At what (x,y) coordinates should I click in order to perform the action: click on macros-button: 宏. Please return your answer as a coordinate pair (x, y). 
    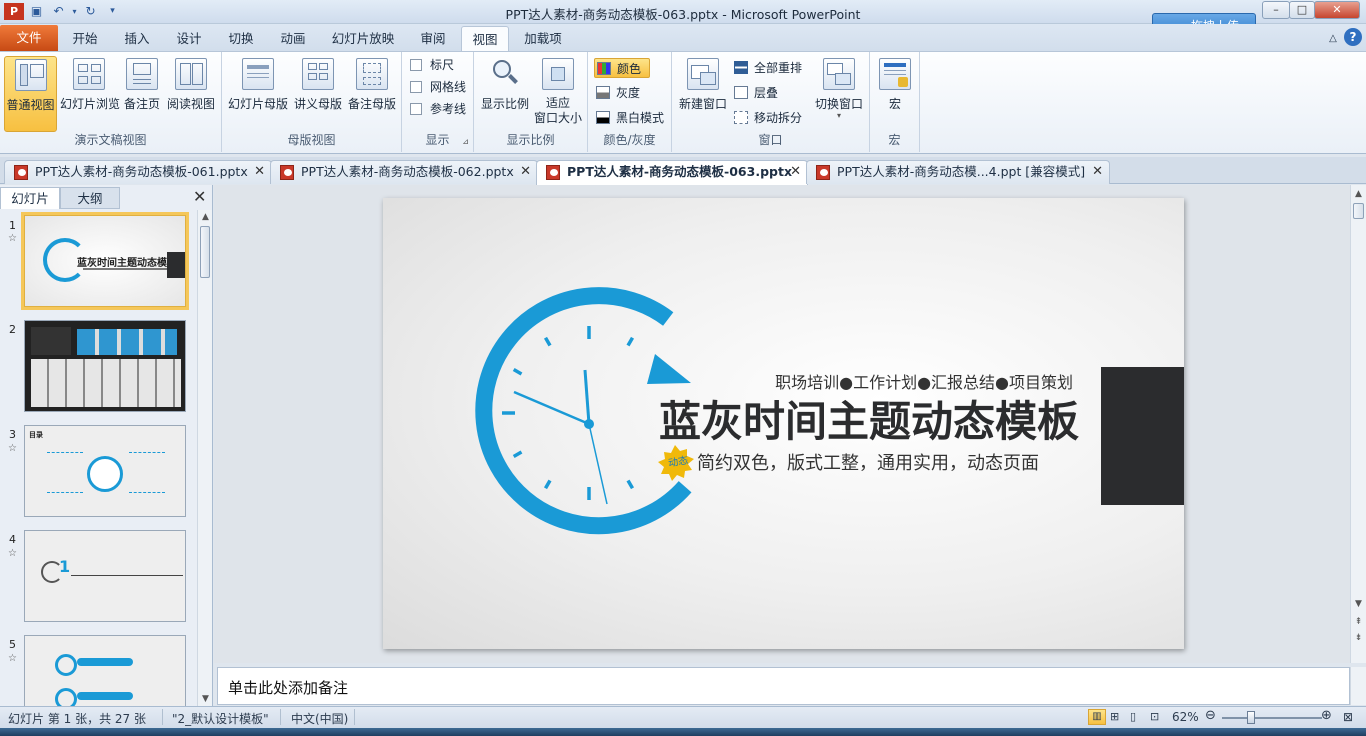
    Looking at the image, I should click on (895, 94).